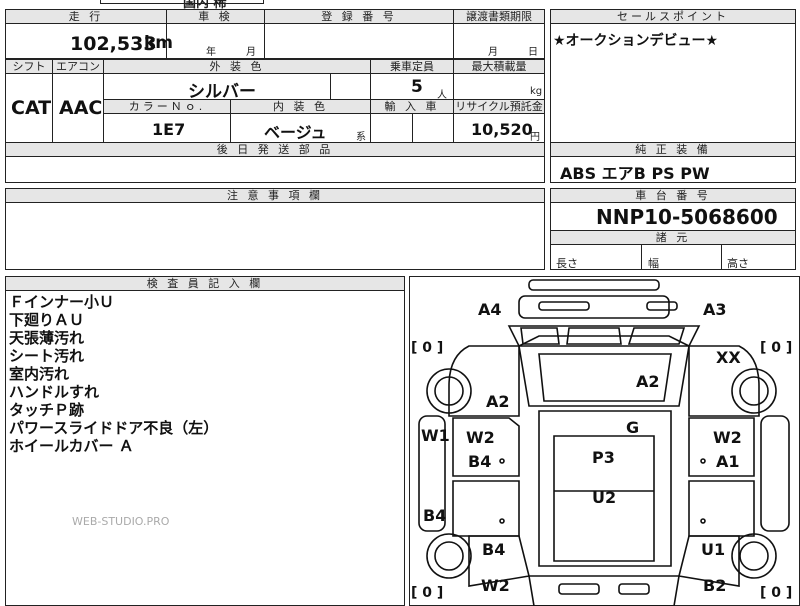 This screenshot has width=800, height=606. I want to click on capacity-value: 5, so click(417, 87).